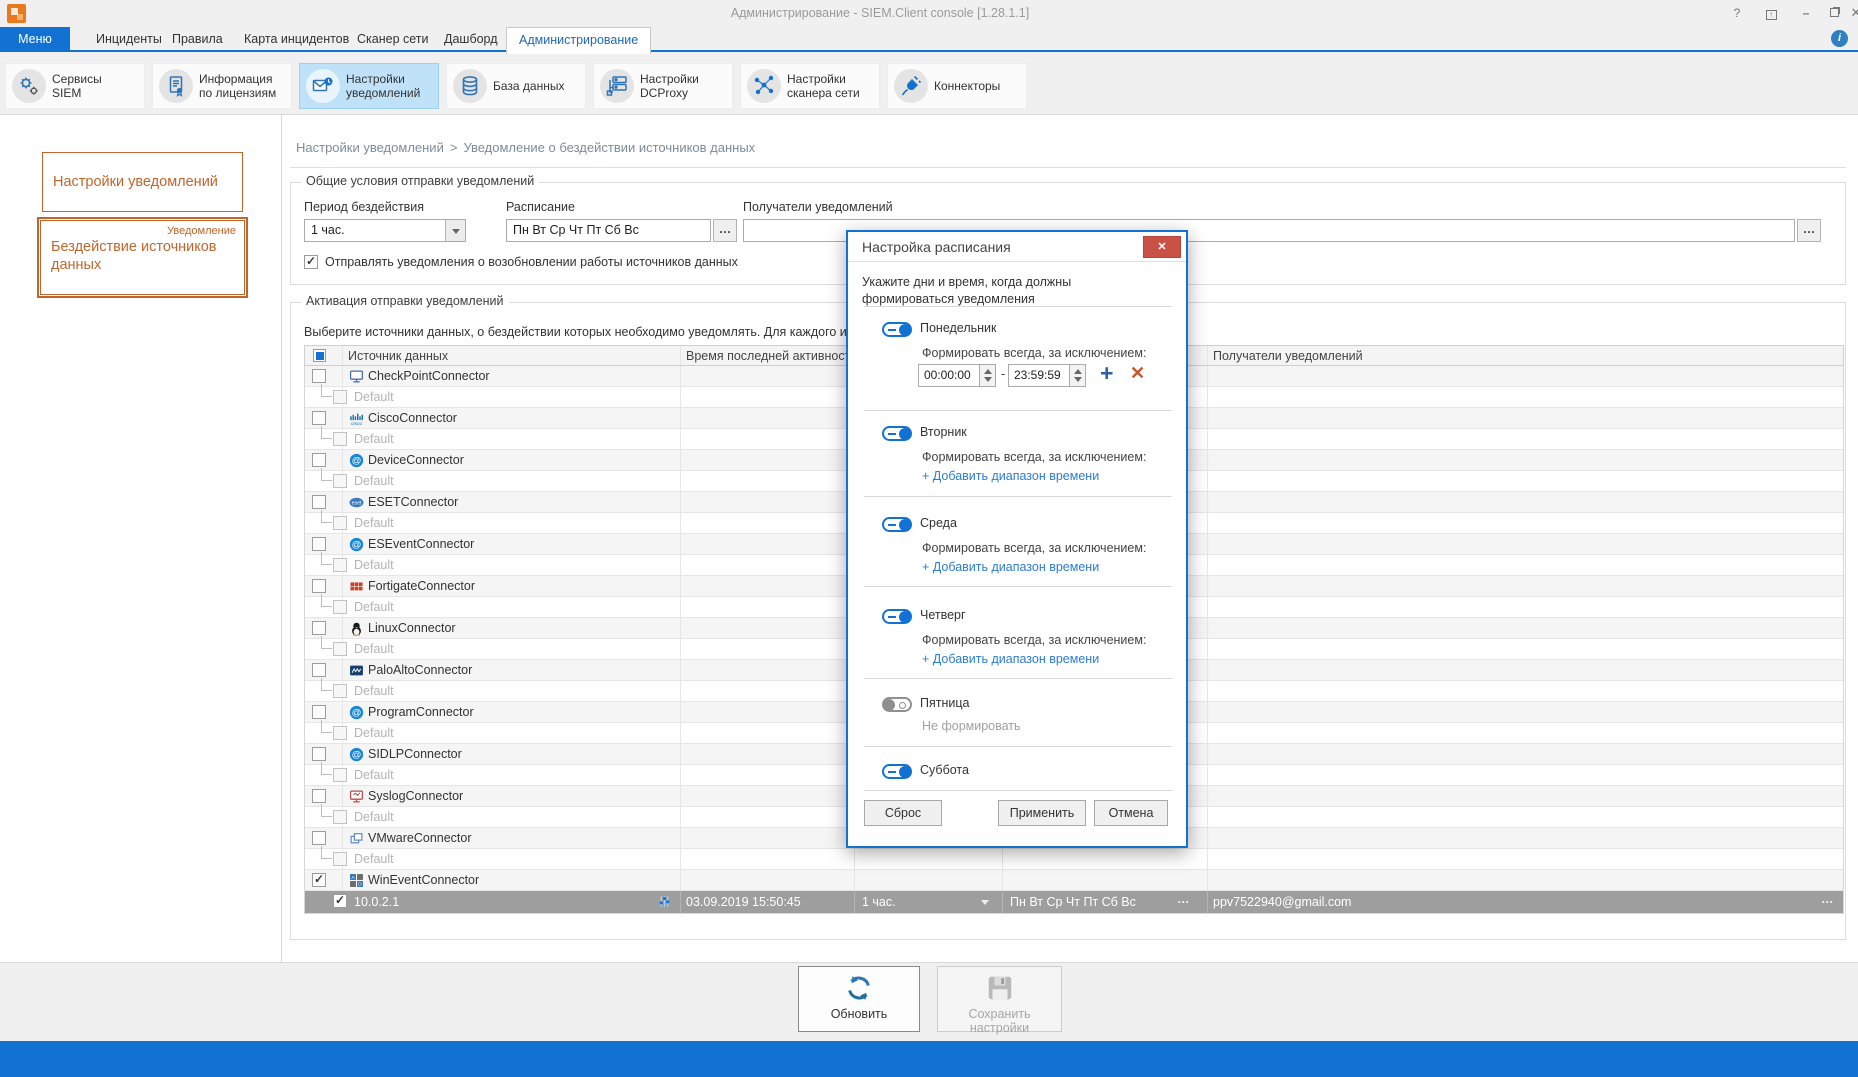  I want to click on inactivity-period-select: 1 час., so click(385, 230).